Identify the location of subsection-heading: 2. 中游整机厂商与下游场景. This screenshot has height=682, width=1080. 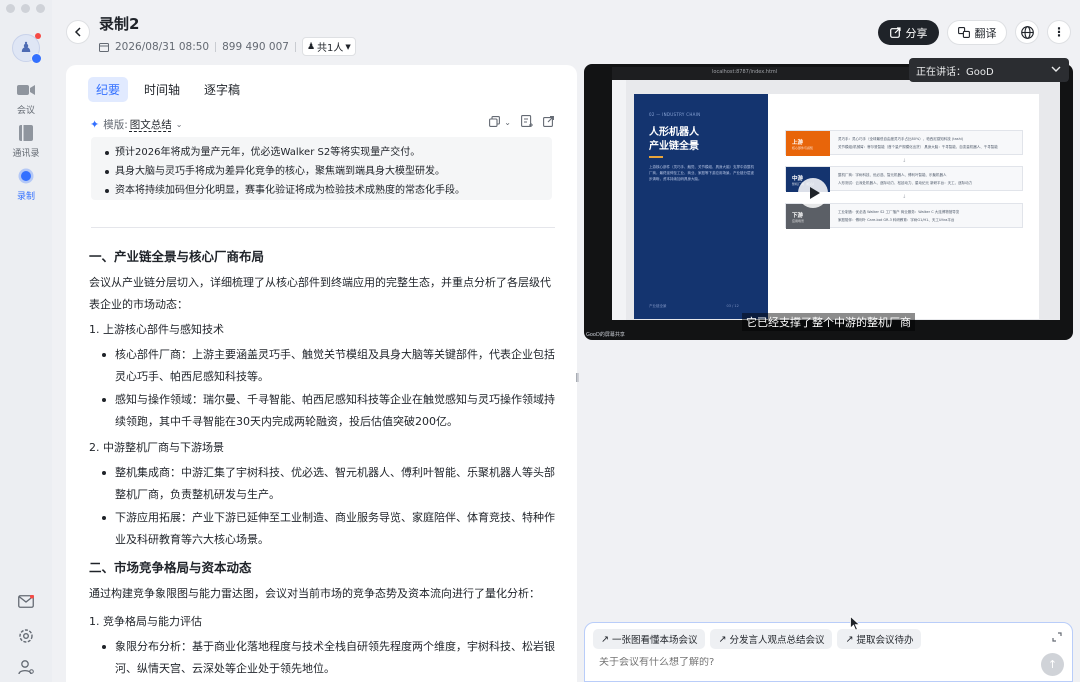
(156, 447).